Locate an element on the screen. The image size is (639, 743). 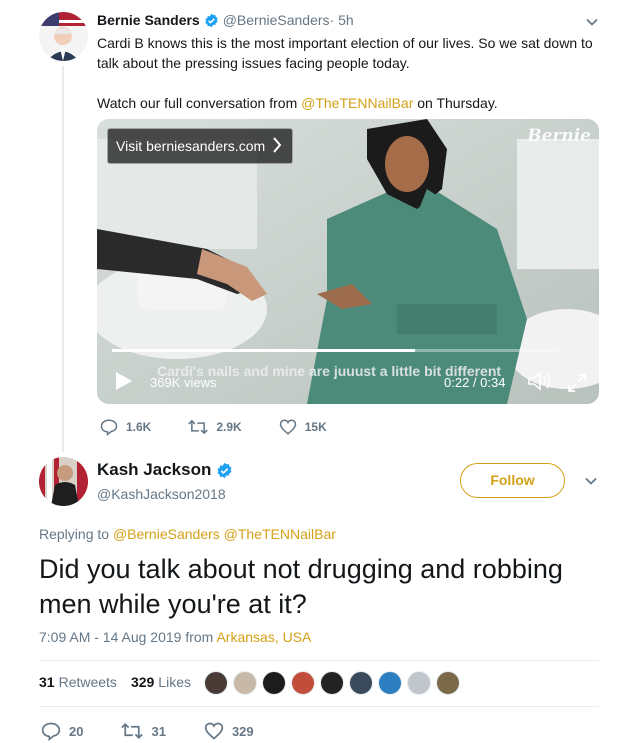
timestamp-text: 7:09 AM - 14 Aug 2019 from is located at coordinates (127, 637).